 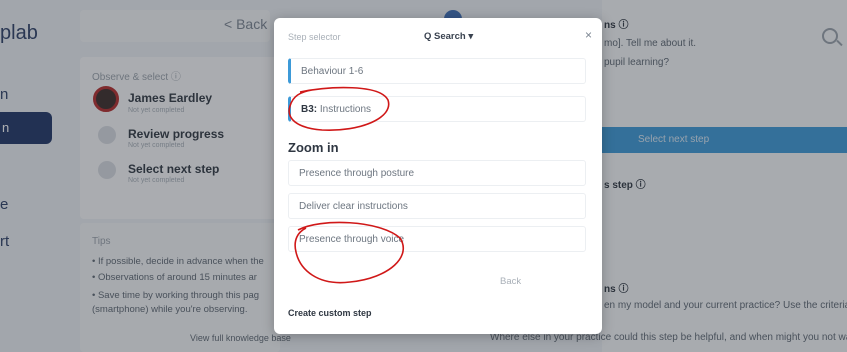 What do you see at coordinates (309, 109) in the screenshot?
I see `step-option-code: B3:` at bounding box center [309, 109].